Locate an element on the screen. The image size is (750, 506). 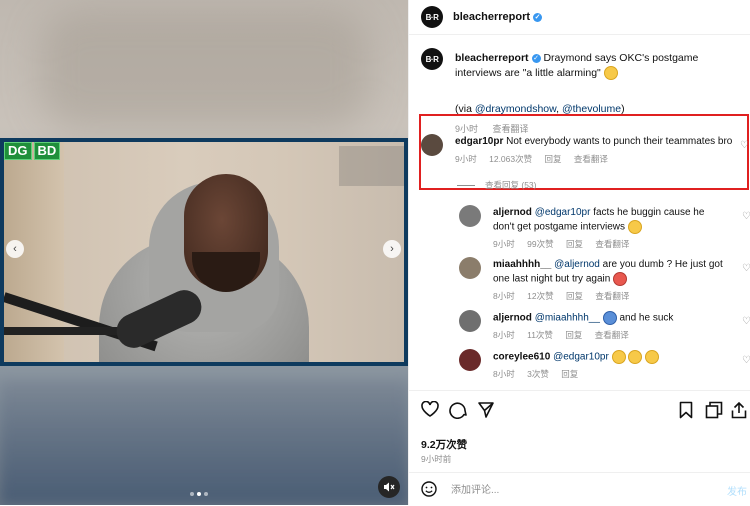
comment-text: aljernod @miaahhhh__ and he suck is located at coordinates (608, 318).